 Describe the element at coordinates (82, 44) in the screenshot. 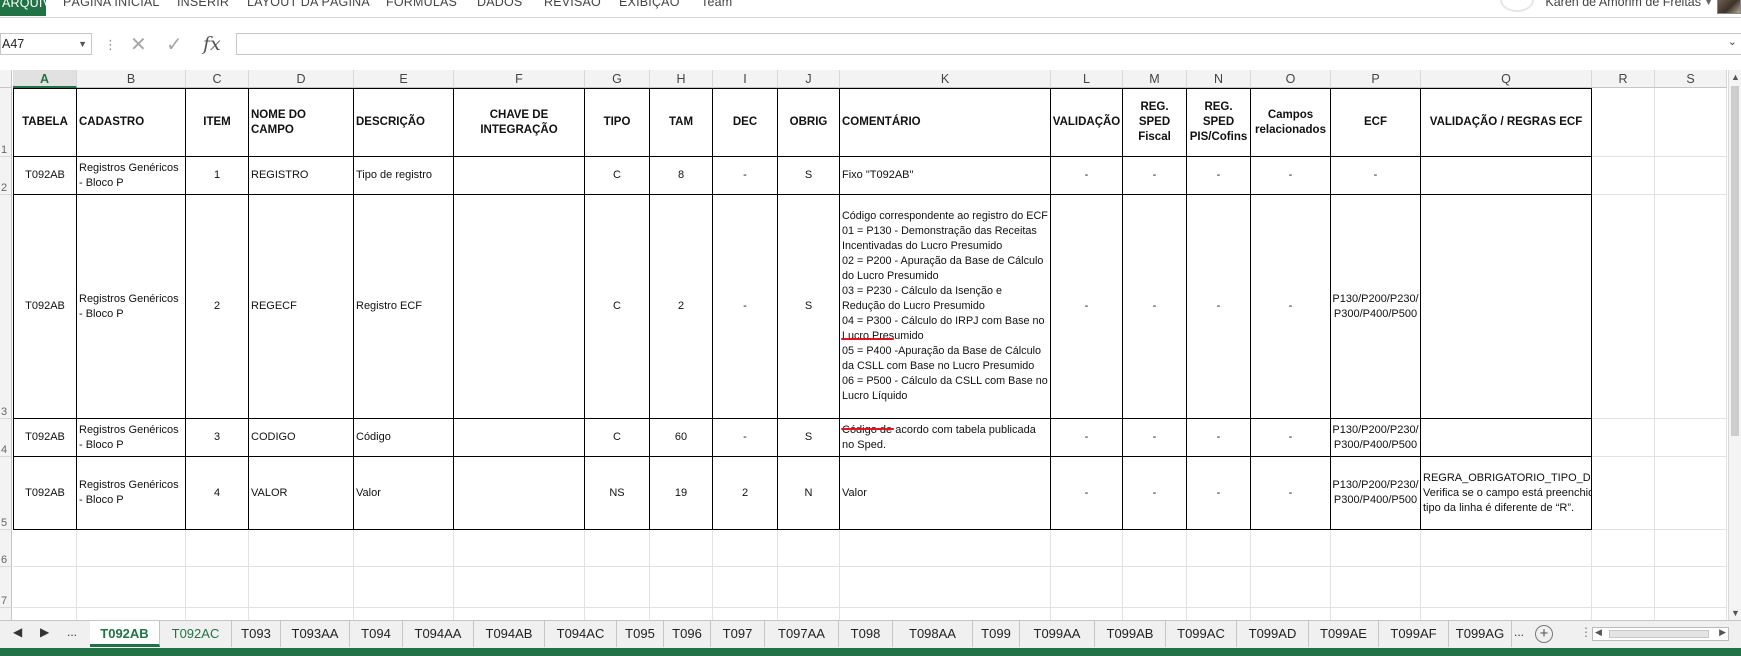

I see `name-box-dropdown-icon: ▼` at that location.